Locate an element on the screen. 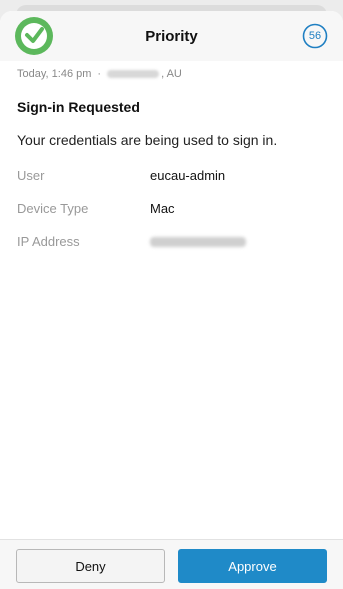 The width and height of the screenshot is (343, 589). detail-value: eucau-admin is located at coordinates (188, 175).